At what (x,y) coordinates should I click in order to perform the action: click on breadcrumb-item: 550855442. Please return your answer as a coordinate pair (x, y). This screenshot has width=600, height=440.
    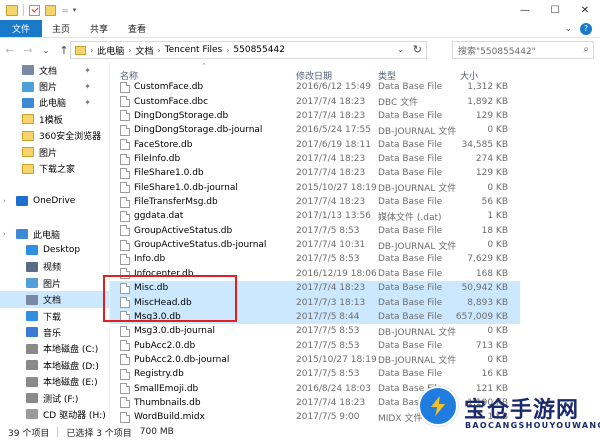
    Looking at the image, I should click on (259, 50).